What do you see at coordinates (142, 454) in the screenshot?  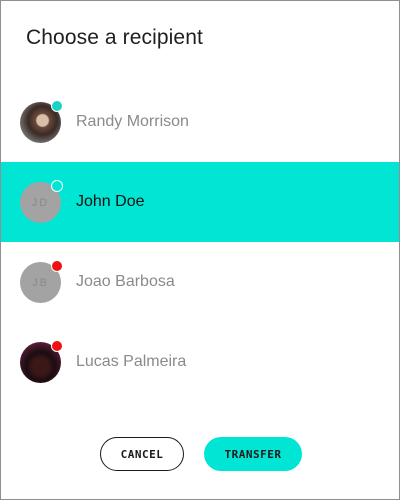 I see `cancel-button: CANCEL` at bounding box center [142, 454].